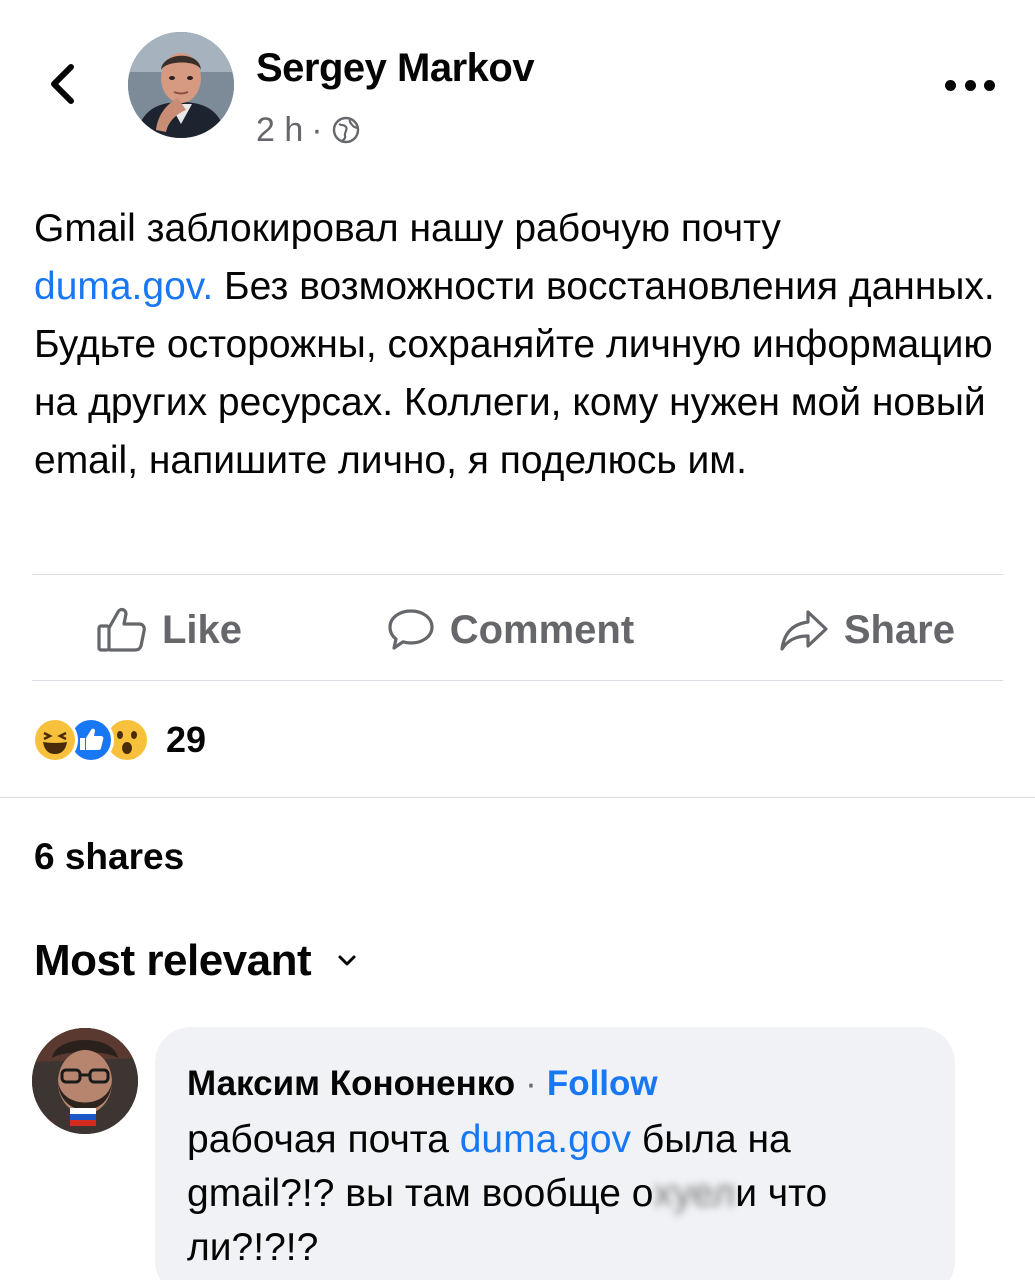 The image size is (1035, 1280). What do you see at coordinates (85, 1081) in the screenshot?
I see `commenter-avatar` at bounding box center [85, 1081].